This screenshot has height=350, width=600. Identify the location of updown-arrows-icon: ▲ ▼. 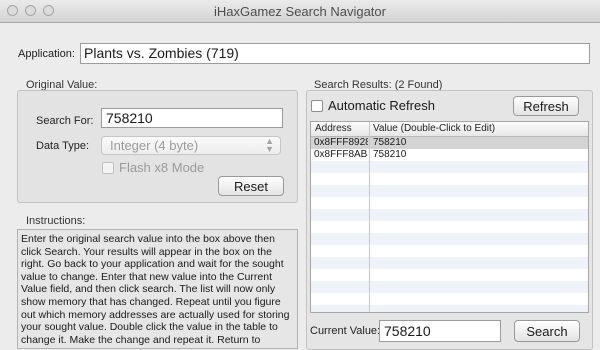
(269, 145).